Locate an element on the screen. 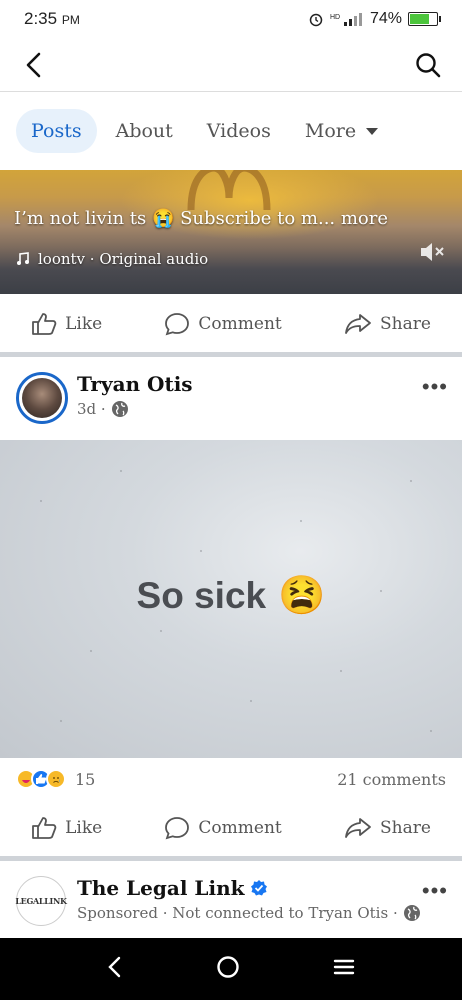  speaker-muted-icon is located at coordinates (432, 252).